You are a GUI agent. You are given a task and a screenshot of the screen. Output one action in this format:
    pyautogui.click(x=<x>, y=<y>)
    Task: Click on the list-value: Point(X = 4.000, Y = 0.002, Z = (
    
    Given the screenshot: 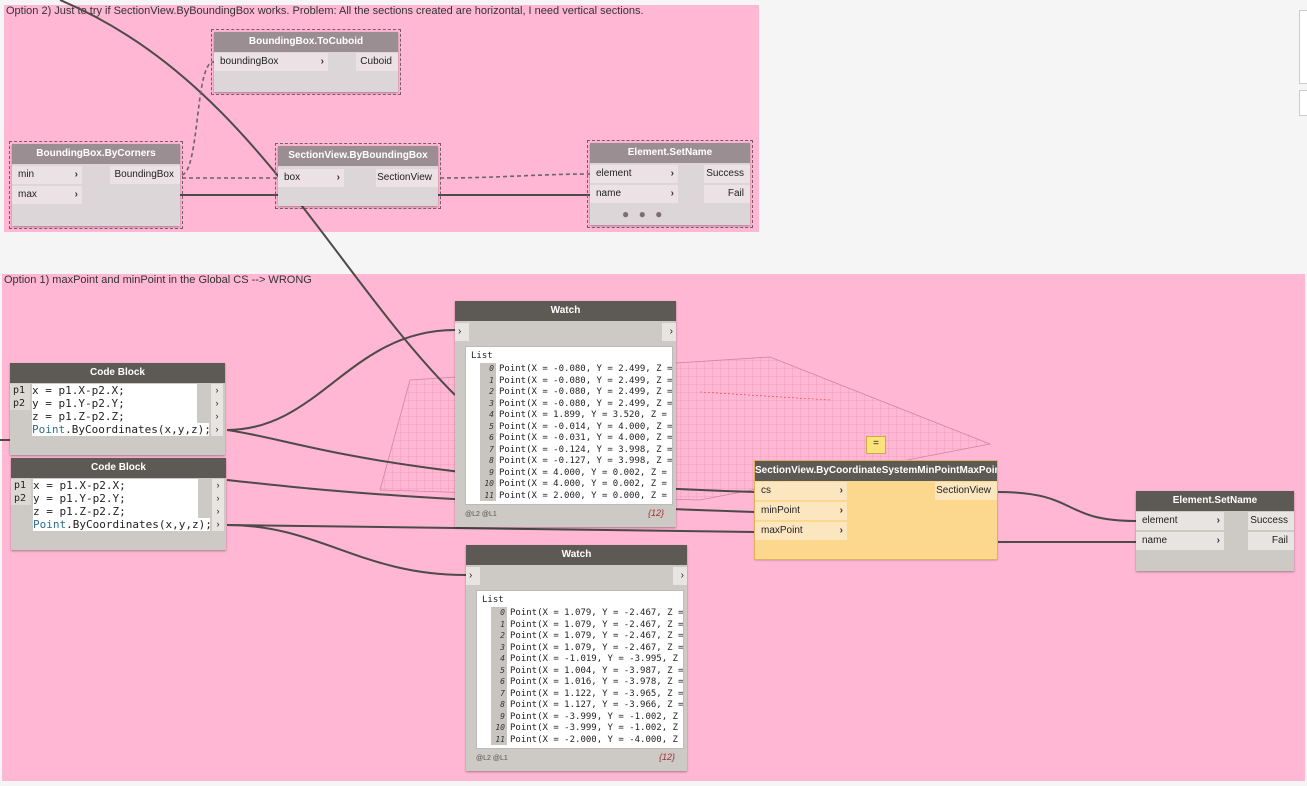 What is the action you would take?
    pyautogui.click(x=586, y=484)
    